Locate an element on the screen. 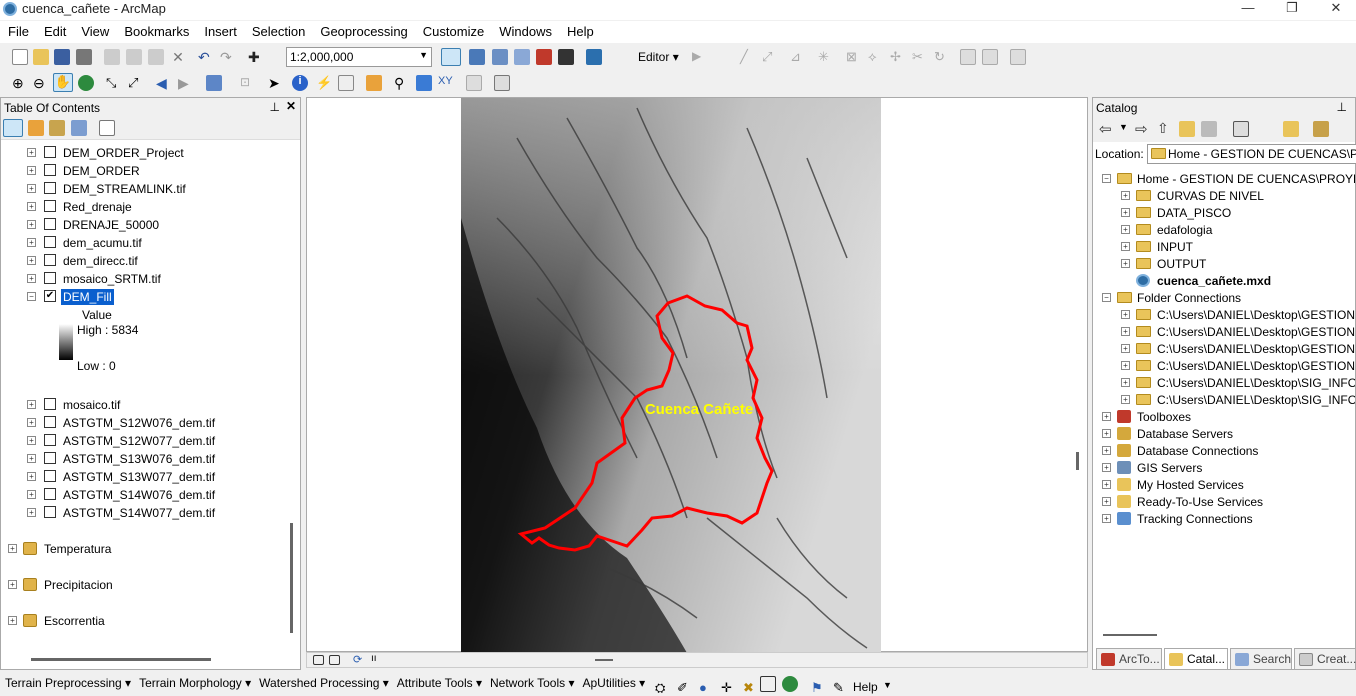 The width and height of the screenshot is (1356, 696). layer-row: + DEM_STREAMLINK.tif is located at coordinates (146, 189).